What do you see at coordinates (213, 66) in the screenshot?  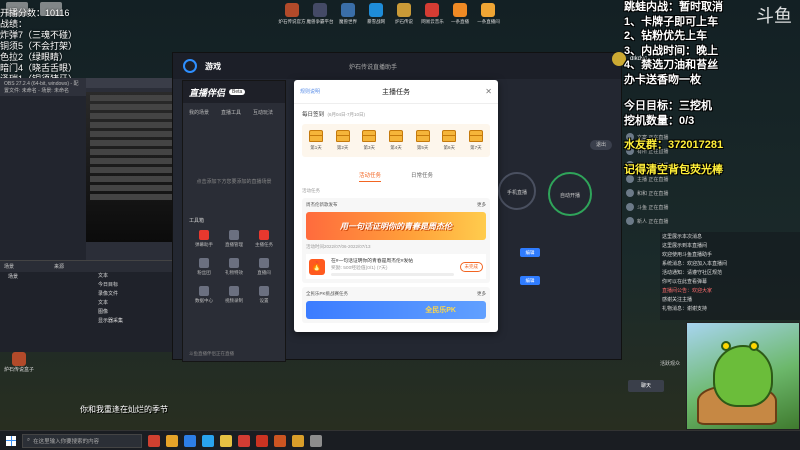 I see `tab-game: 游戏` at bounding box center [213, 66].